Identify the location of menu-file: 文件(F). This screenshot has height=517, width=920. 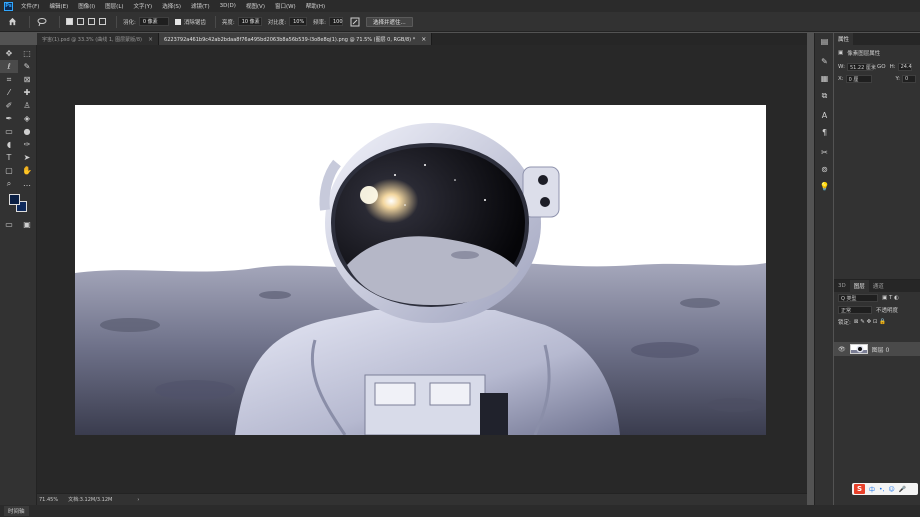
(30, 6).